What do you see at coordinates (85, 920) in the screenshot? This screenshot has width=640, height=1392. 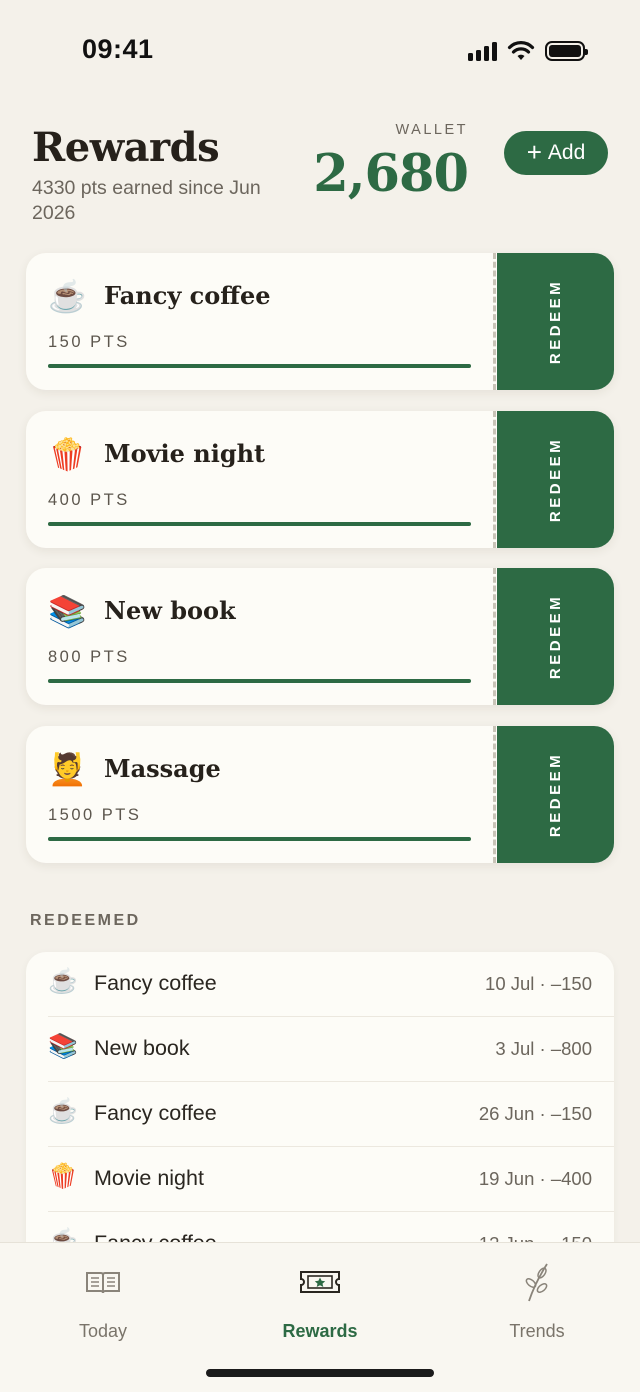 I see `redeemed-section-label: REDEEMED` at bounding box center [85, 920].